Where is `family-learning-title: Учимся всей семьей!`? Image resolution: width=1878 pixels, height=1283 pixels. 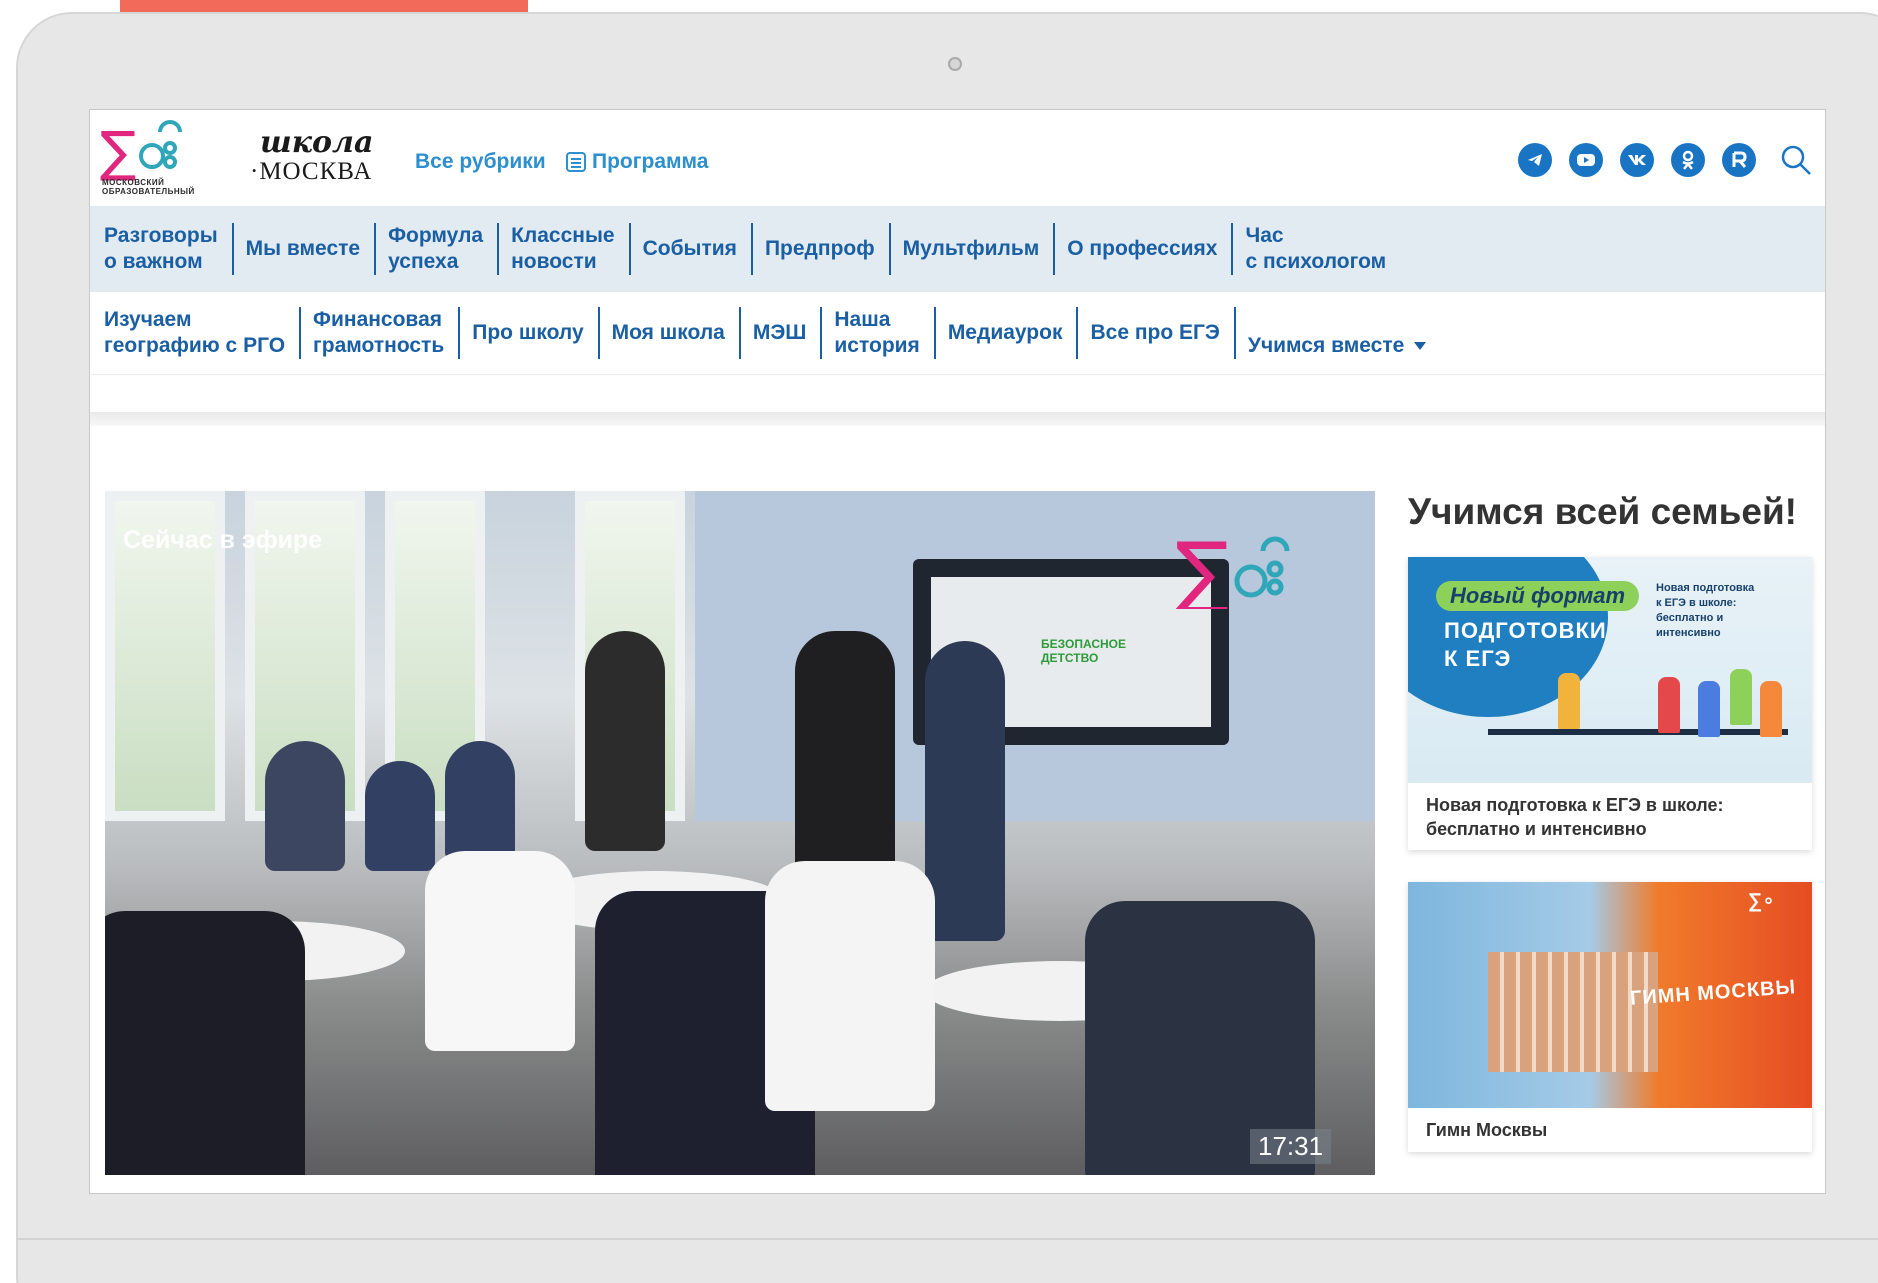 family-learning-title: Учимся всей семьей! is located at coordinates (1603, 511).